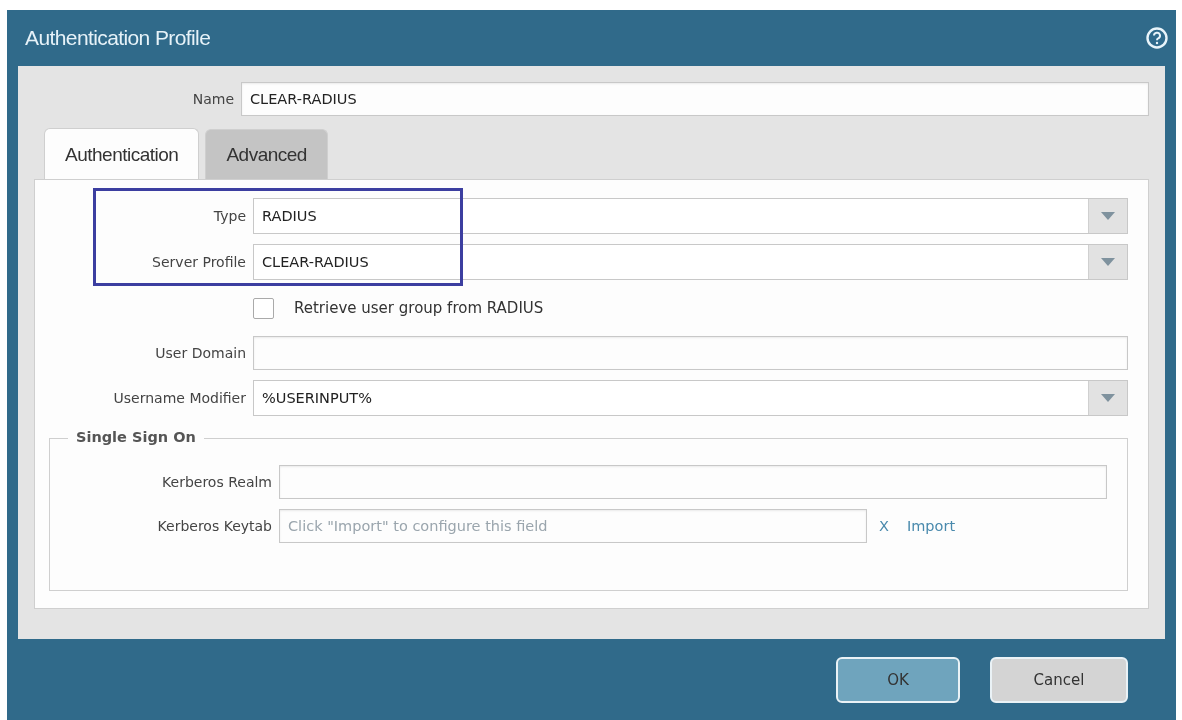 This screenshot has width=1182, height=720. What do you see at coordinates (179, 398) in the screenshot?
I see `field-label: Username Modifier` at bounding box center [179, 398].